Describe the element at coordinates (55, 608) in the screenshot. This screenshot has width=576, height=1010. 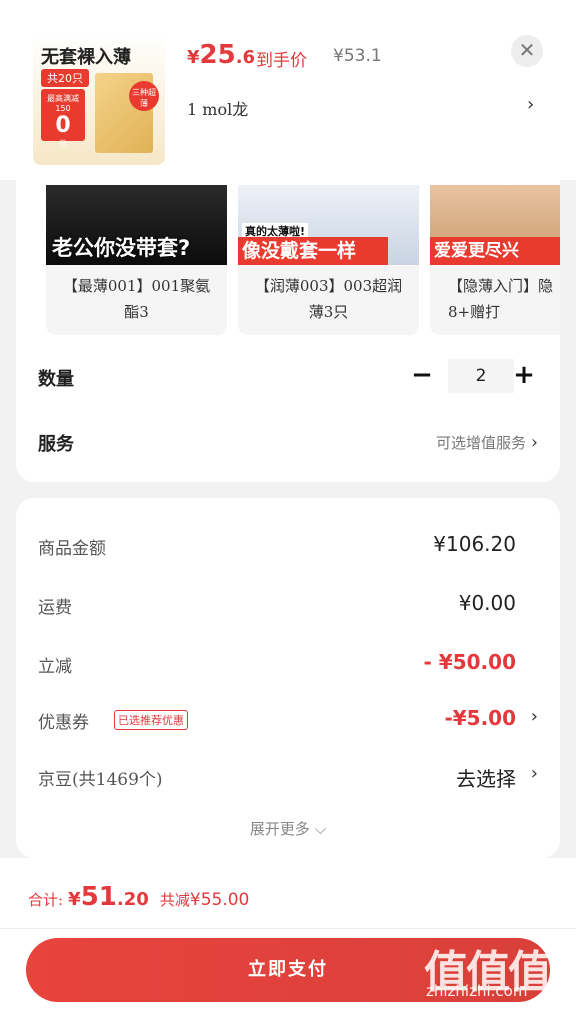
I see `summary-key: 运费` at that location.